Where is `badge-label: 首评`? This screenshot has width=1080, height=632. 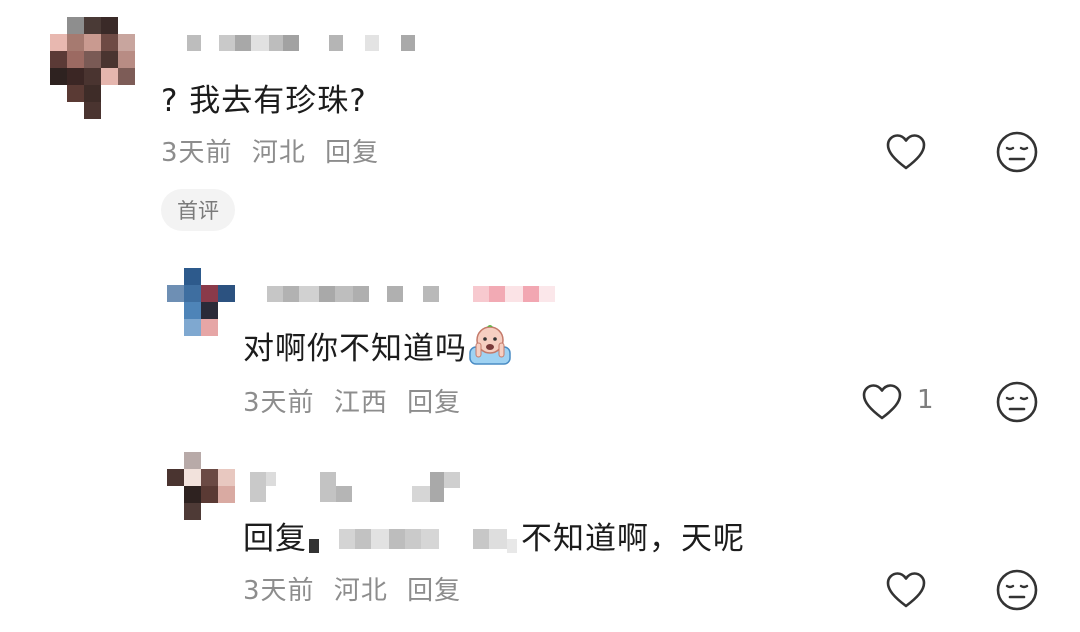
badge-label: 首评 is located at coordinates (198, 211).